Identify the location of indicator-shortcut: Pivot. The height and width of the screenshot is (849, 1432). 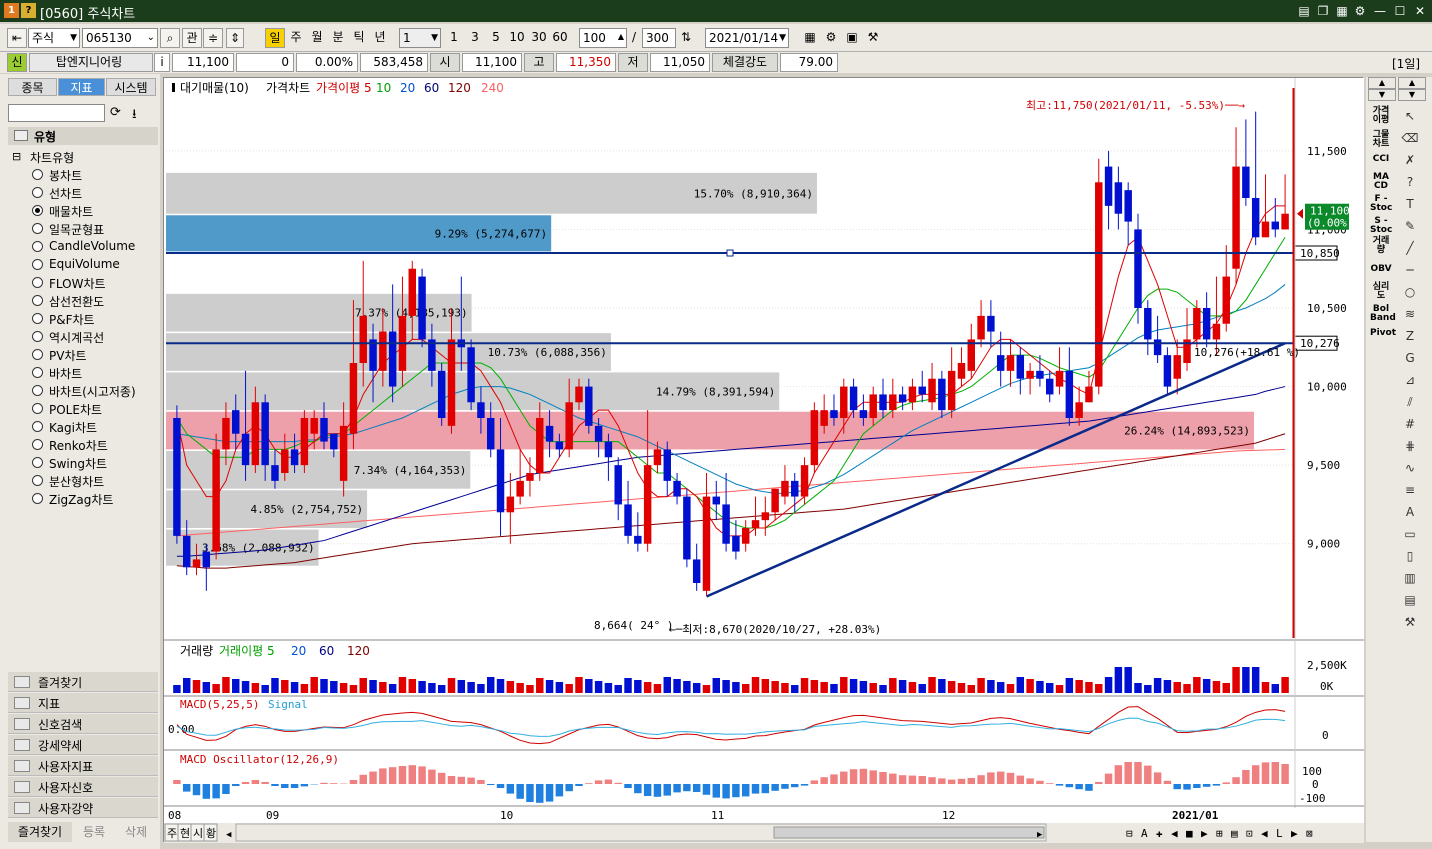
(1383, 333).